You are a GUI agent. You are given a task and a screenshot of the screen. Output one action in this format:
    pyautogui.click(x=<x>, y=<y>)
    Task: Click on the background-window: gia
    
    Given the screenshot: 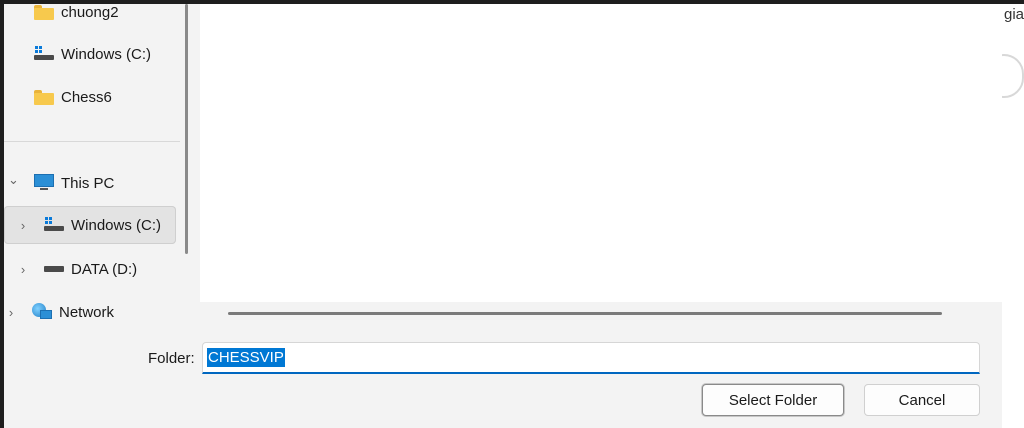 What is the action you would take?
    pyautogui.click(x=1013, y=216)
    